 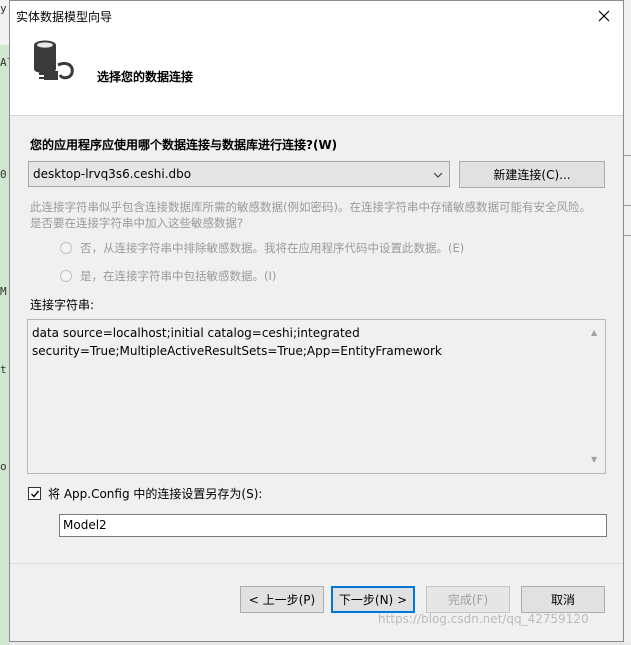 What do you see at coordinates (112, 174) in the screenshot?
I see `connection-selected-value: desktop-lrvq3s6.ceshi.dbo` at bounding box center [112, 174].